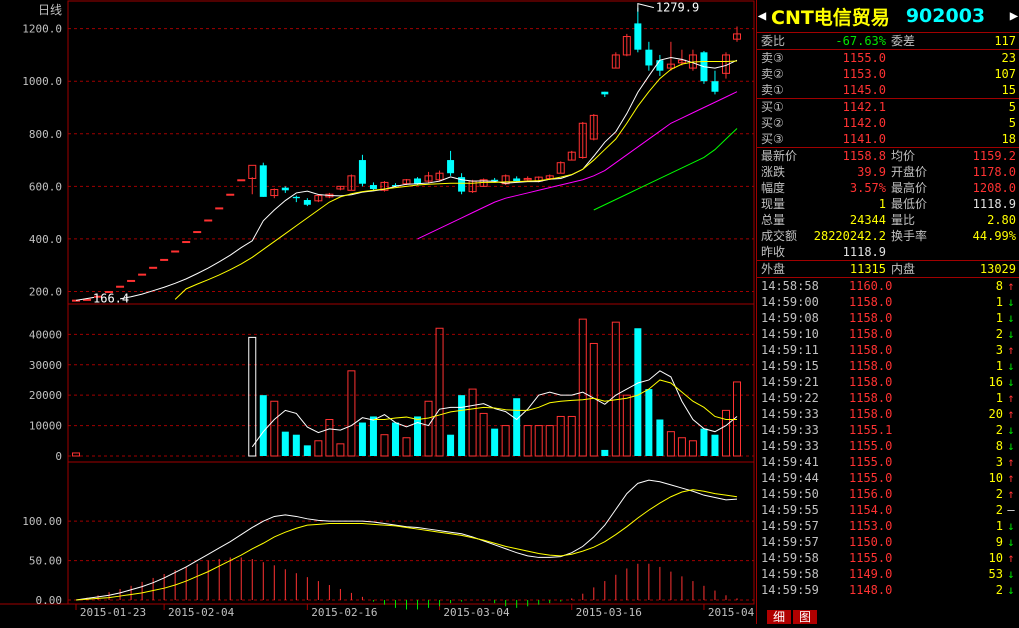  What do you see at coordinates (779, 617) in the screenshot?
I see `tab-detail: 细` at bounding box center [779, 617].